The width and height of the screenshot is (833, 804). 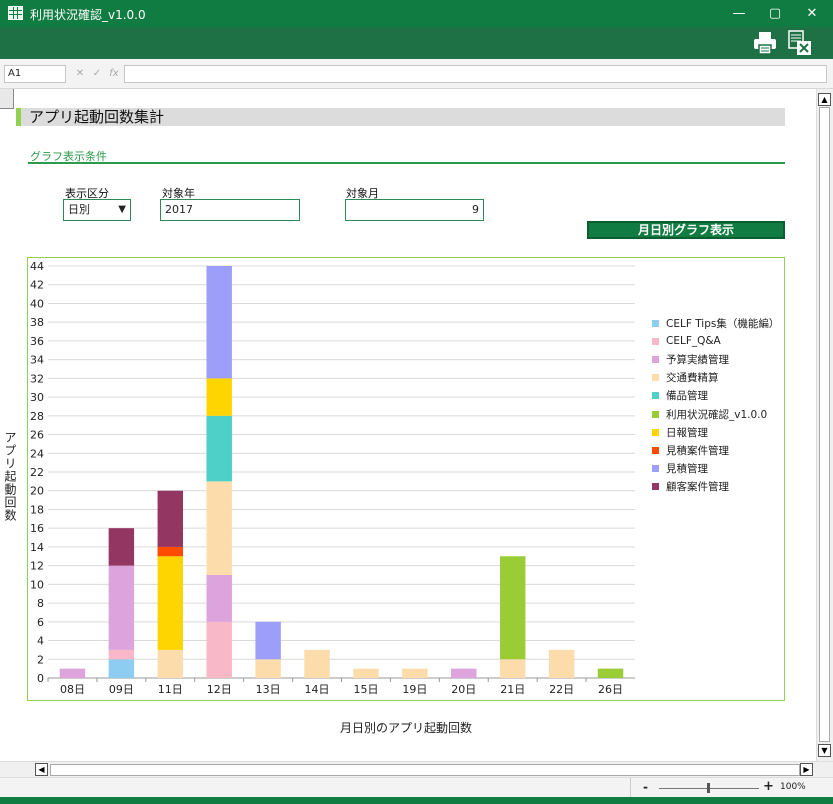 I want to click on target-month-field: 9, so click(x=414, y=210).